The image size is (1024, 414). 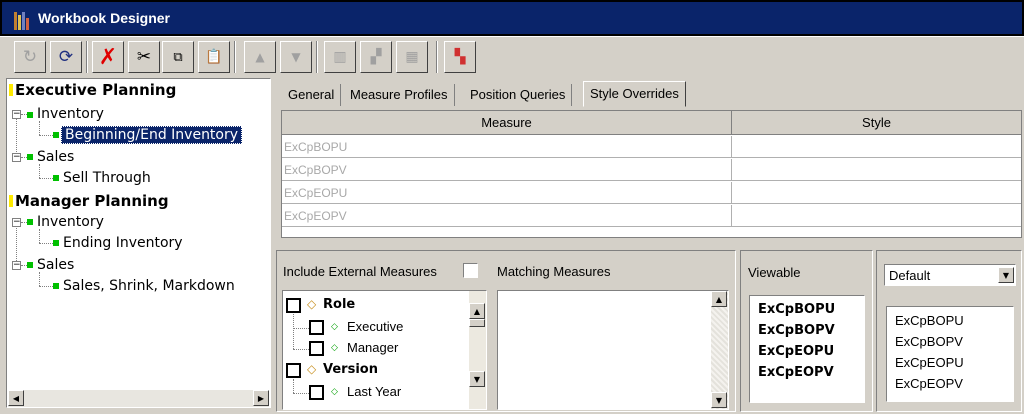 I want to click on dim-manager: Manager, so click(x=372, y=347).